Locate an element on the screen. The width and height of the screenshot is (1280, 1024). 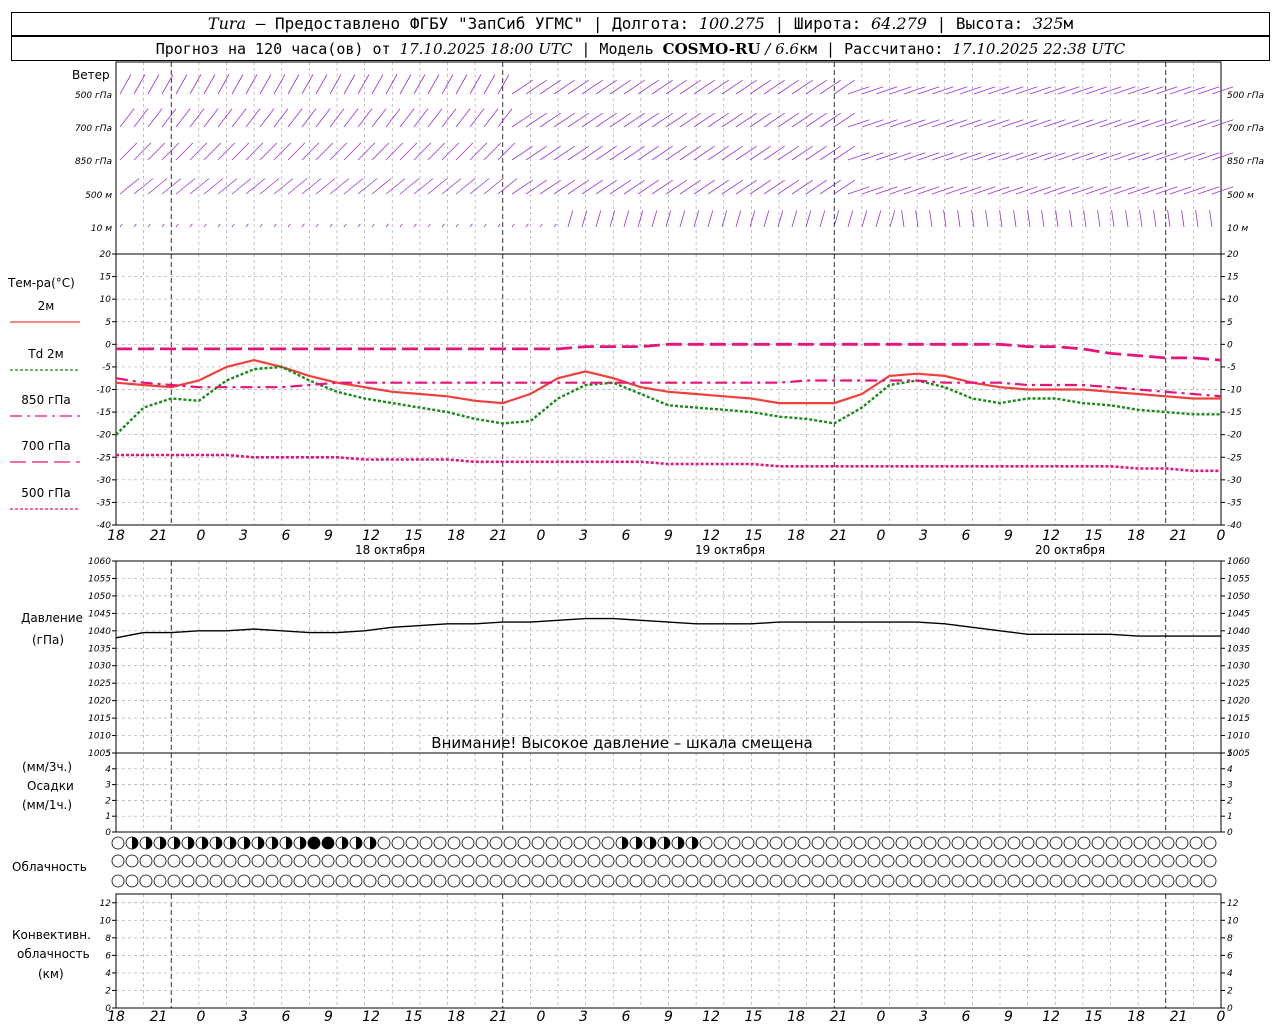
x-tick-label: 15 is located at coordinates (1094, 536).